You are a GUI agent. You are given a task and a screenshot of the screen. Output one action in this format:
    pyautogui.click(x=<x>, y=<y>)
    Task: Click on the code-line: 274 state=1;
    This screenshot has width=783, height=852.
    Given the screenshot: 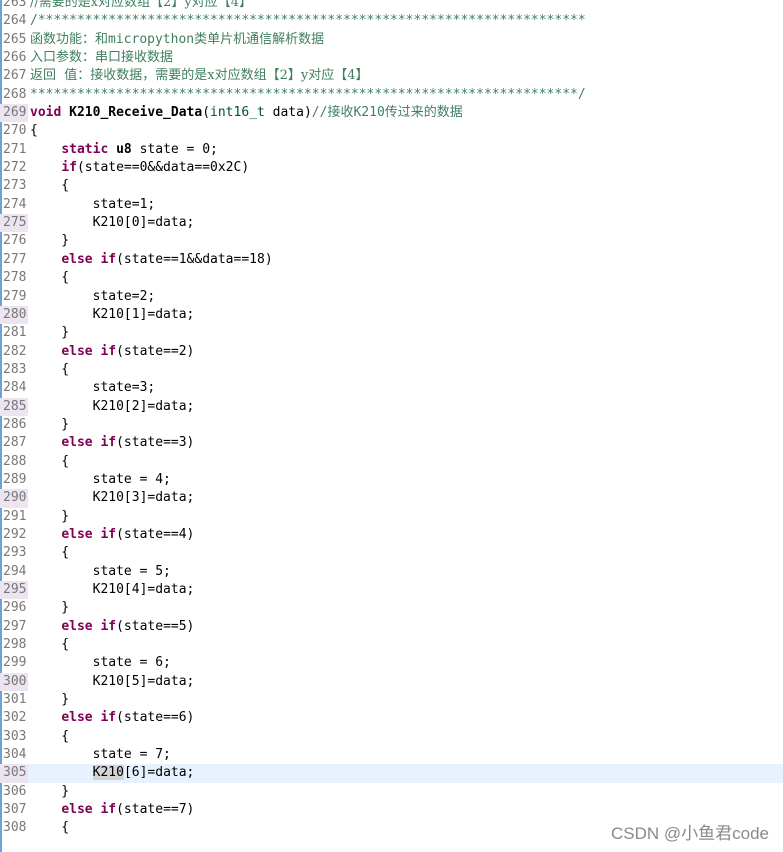 What is the action you would take?
    pyautogui.click(x=391, y=205)
    